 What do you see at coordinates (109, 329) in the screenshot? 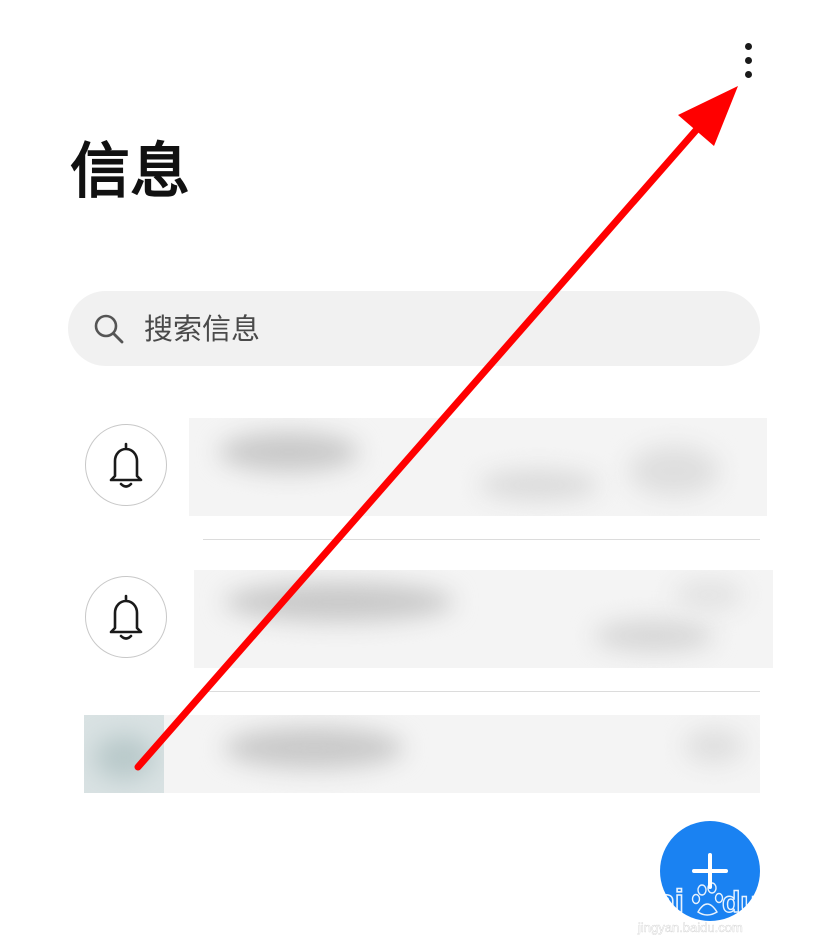
I see `search-icon` at bounding box center [109, 329].